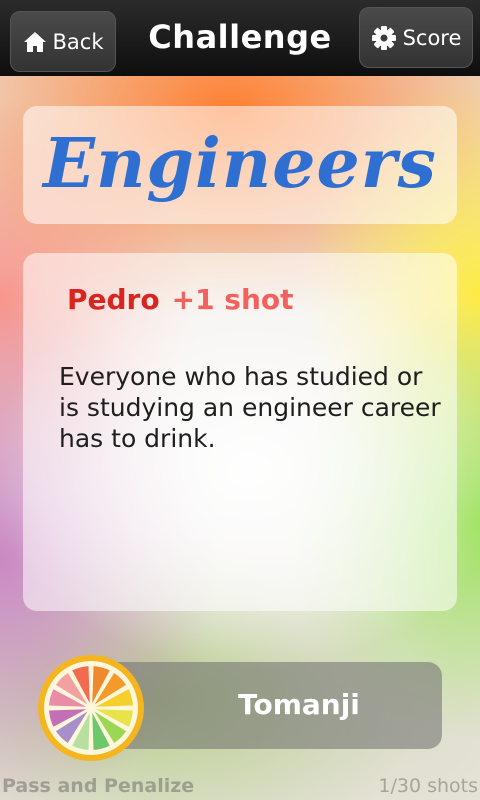  I want to click on next-button-label: Tomanji, so click(299, 704).